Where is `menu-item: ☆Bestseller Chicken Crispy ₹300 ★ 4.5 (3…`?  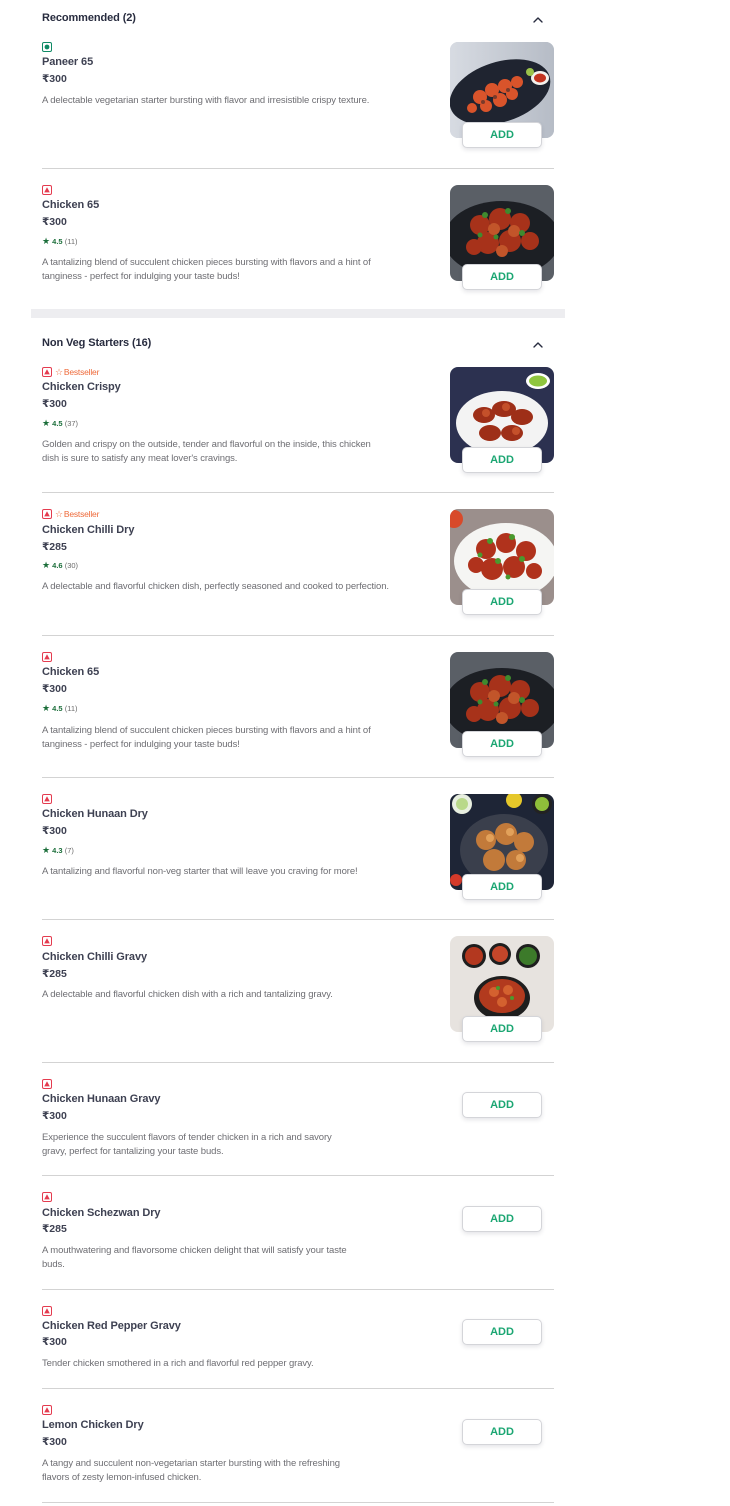
menu-item: ☆Bestseller Chicken Crispy ₹300 ★ 4.5 (3… is located at coordinates (298, 430).